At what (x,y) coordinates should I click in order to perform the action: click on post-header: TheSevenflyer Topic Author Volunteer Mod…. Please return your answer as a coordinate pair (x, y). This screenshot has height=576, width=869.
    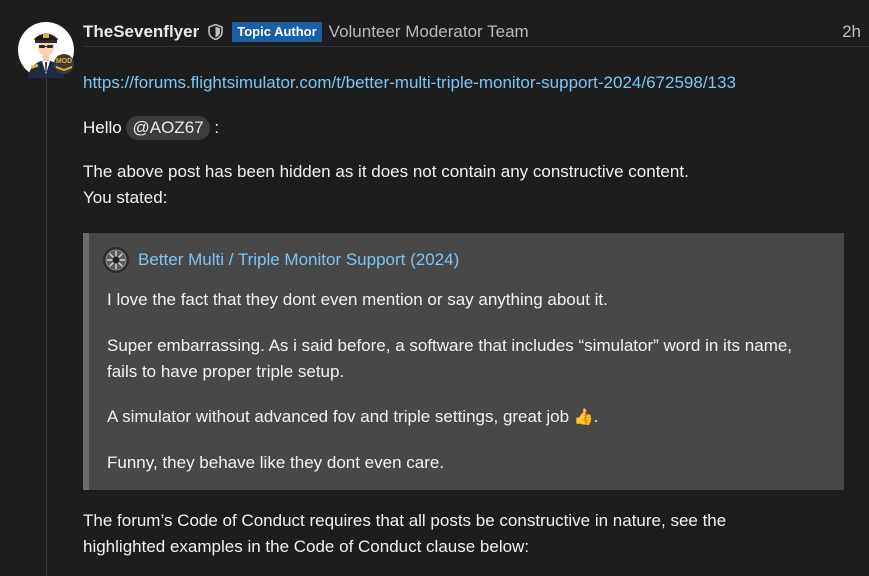
    Looking at the image, I should click on (472, 32).